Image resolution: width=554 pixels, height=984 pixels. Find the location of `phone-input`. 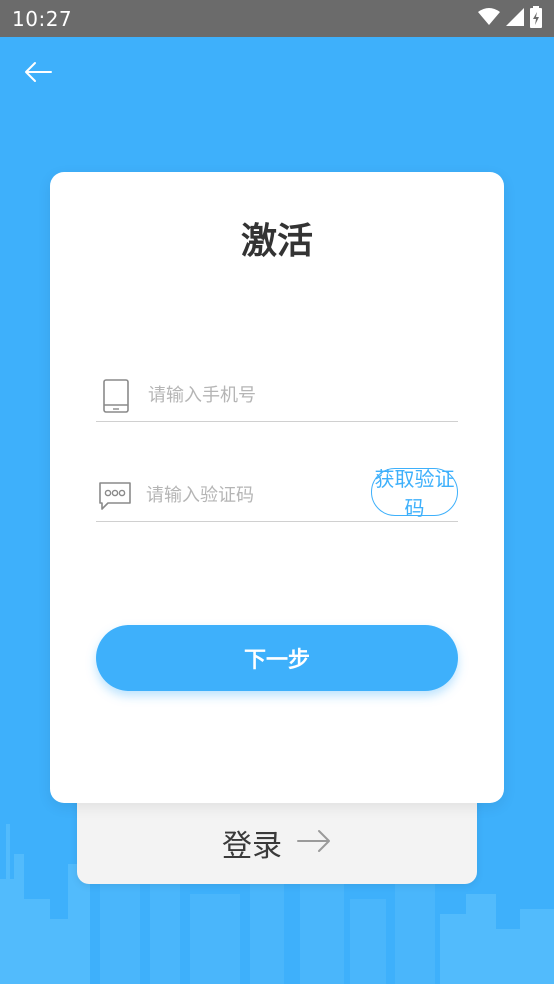

phone-input is located at coordinates (303, 395).